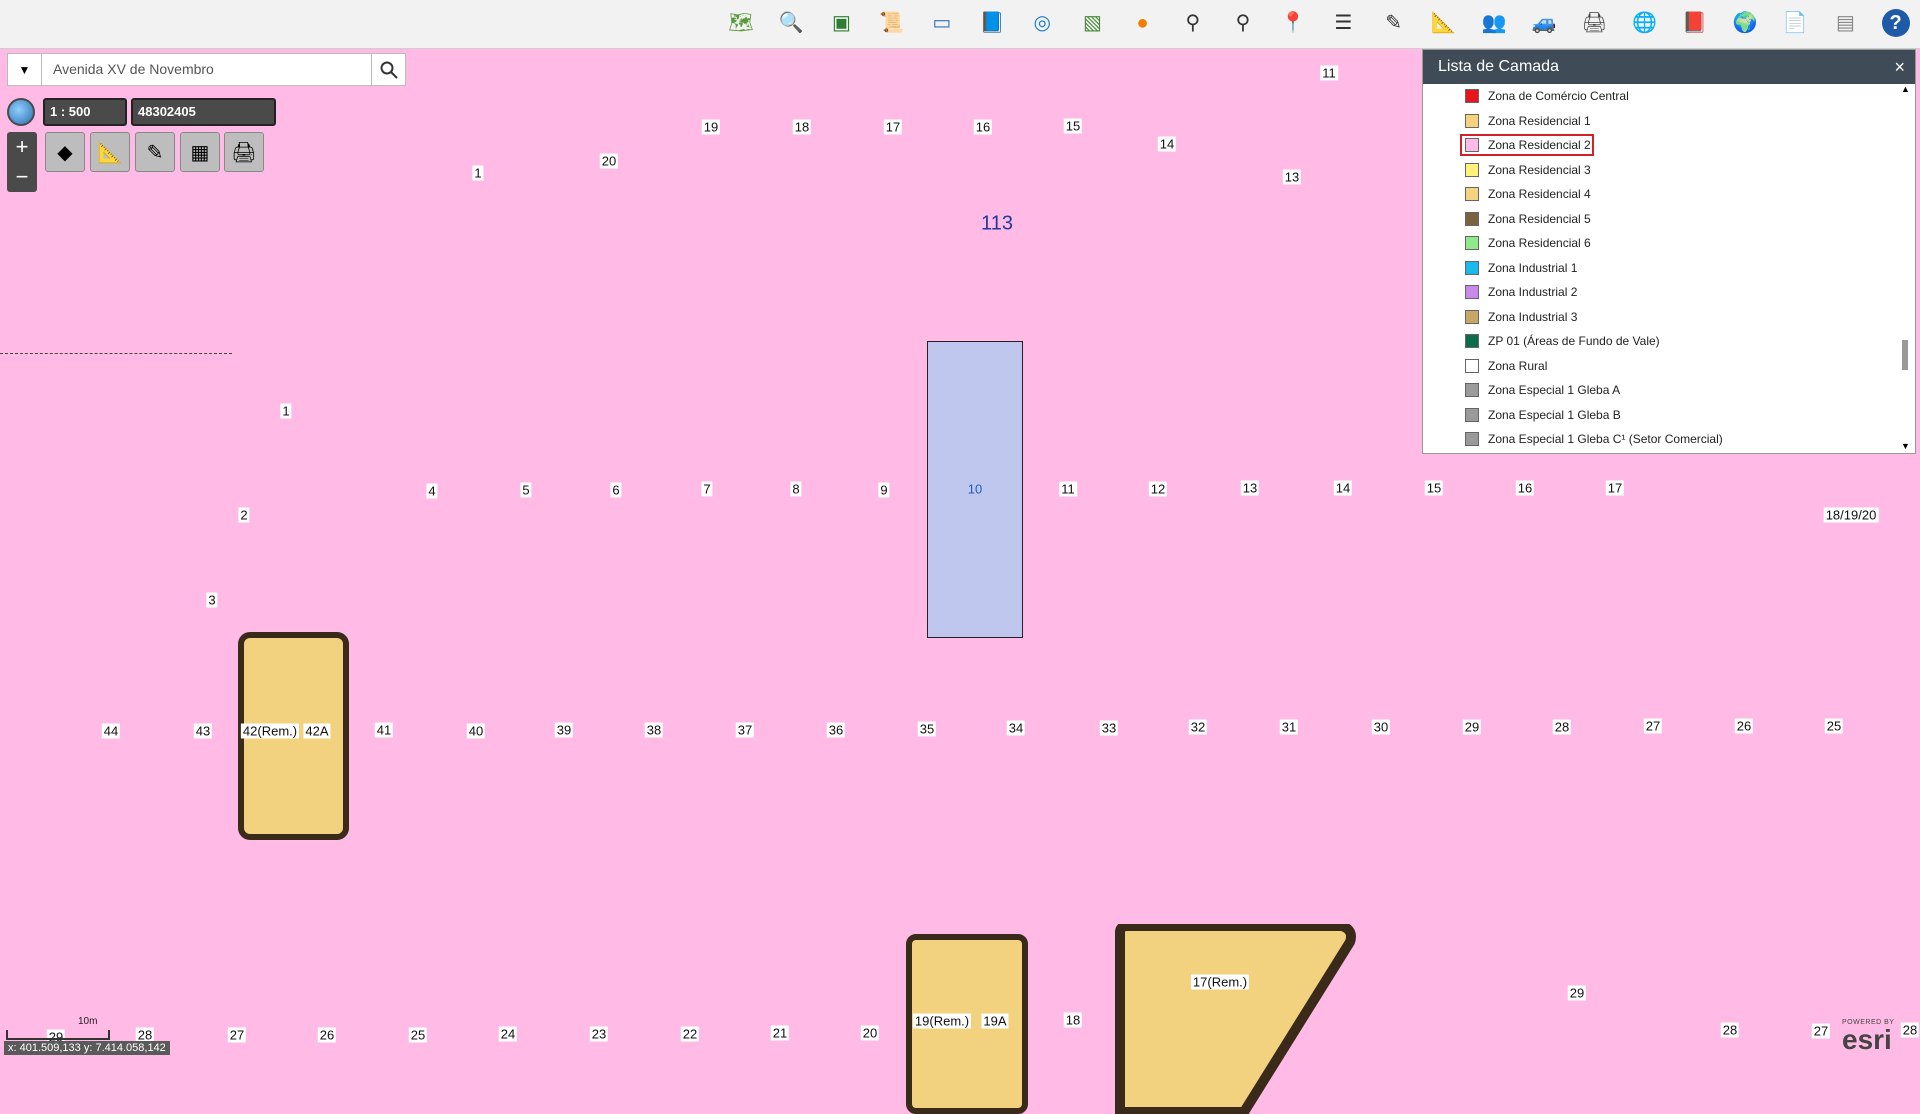 Image resolution: width=1920 pixels, height=1114 pixels. What do you see at coordinates (388, 69) in the screenshot?
I see `search-icon` at bounding box center [388, 69].